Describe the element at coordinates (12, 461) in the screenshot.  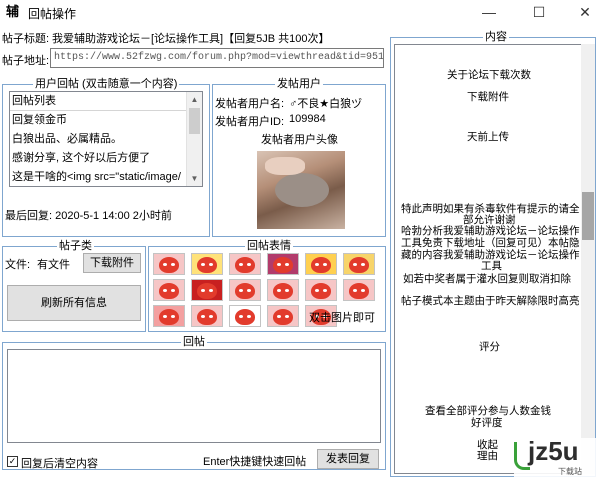
I see `clear-after-reply-checkbox: ✓` at that location.